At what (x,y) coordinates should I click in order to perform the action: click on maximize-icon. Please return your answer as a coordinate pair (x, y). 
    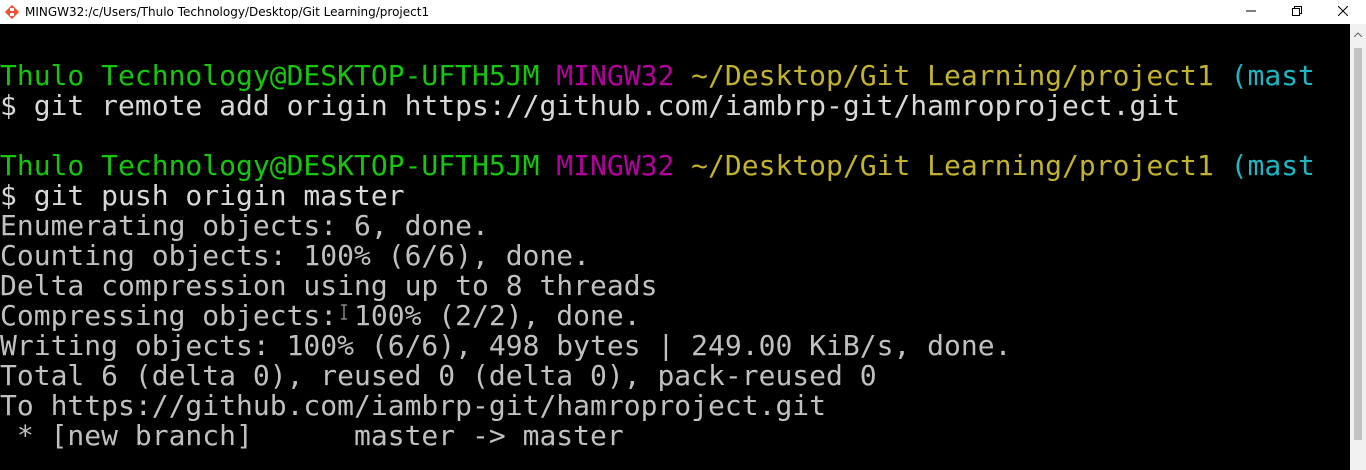
    Looking at the image, I should click on (1297, 12).